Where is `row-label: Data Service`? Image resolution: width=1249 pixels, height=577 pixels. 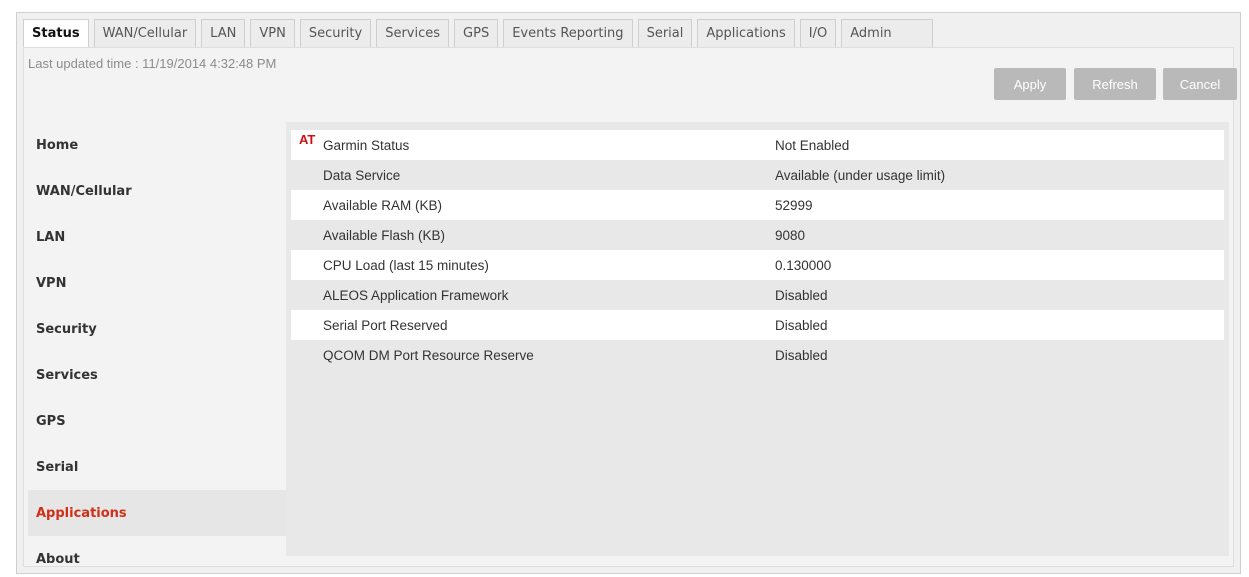 row-label: Data Service is located at coordinates (362, 175).